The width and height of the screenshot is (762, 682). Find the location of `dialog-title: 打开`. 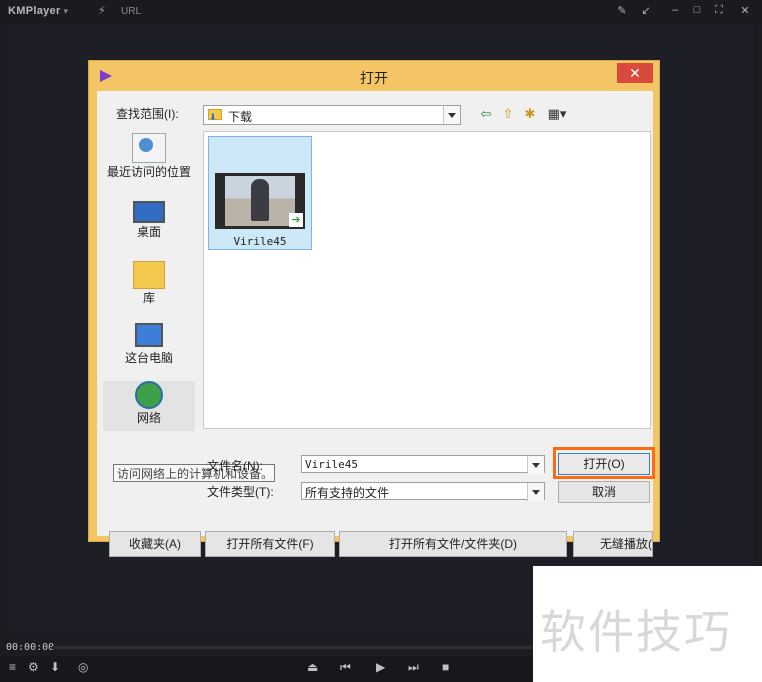

dialog-title: 打开 is located at coordinates (374, 78).